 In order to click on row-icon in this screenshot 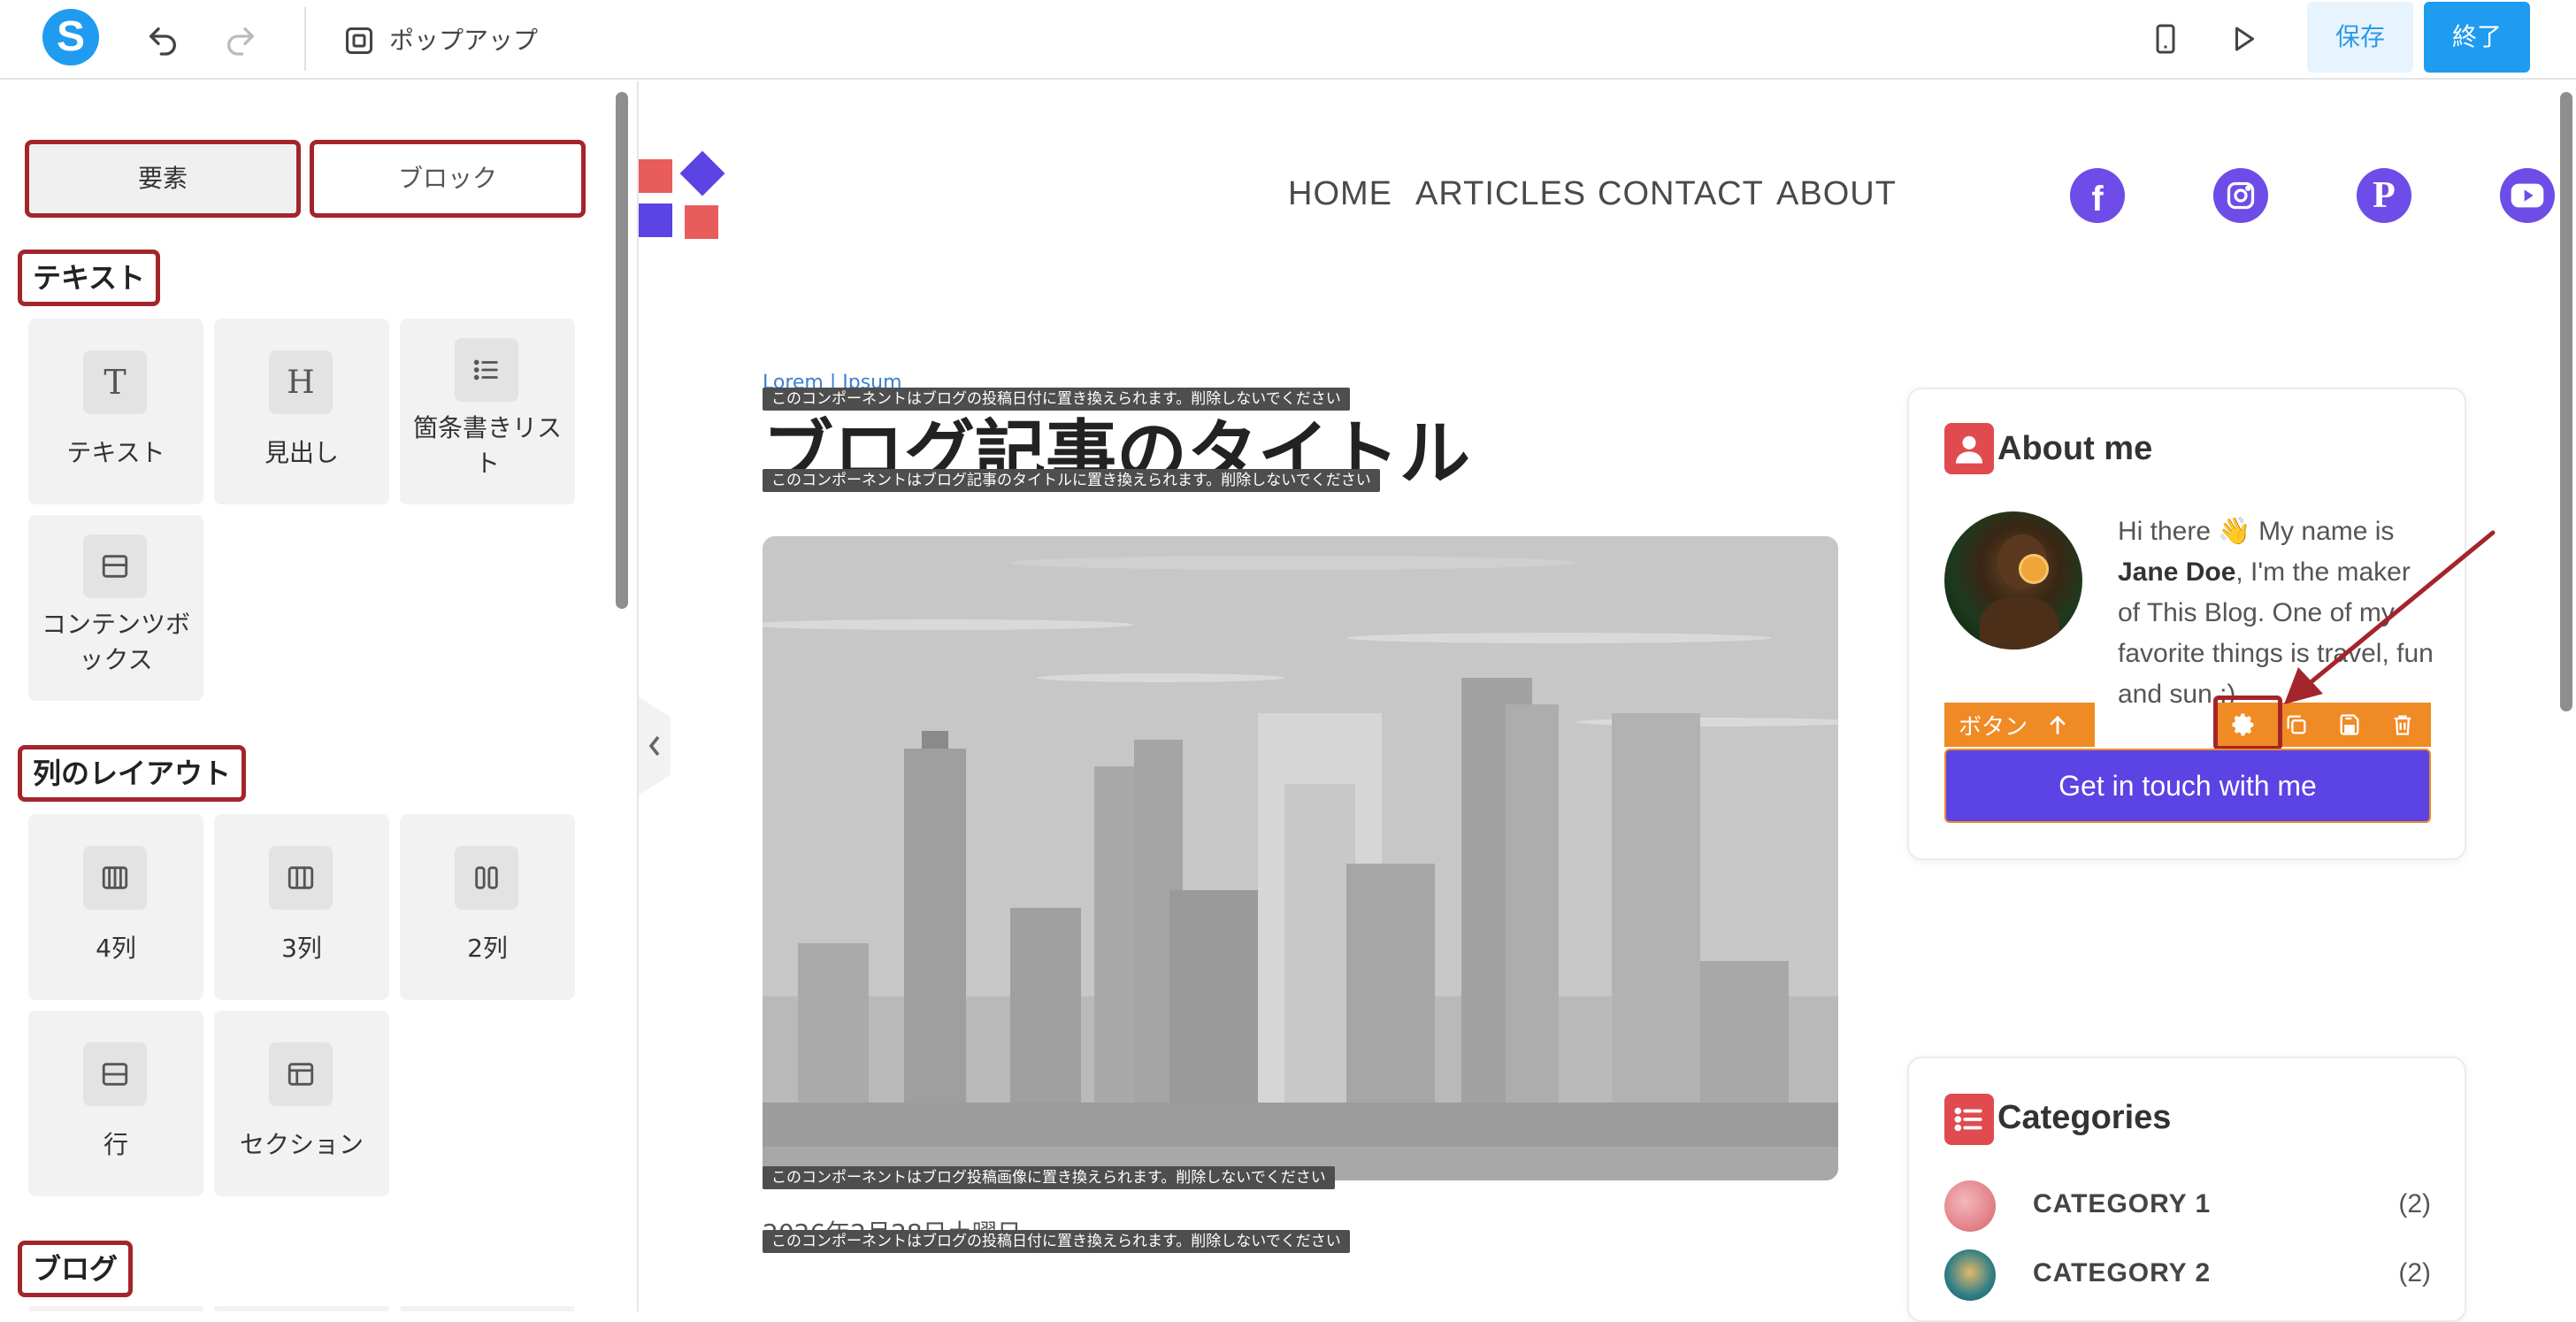, I will do `click(115, 1074)`.